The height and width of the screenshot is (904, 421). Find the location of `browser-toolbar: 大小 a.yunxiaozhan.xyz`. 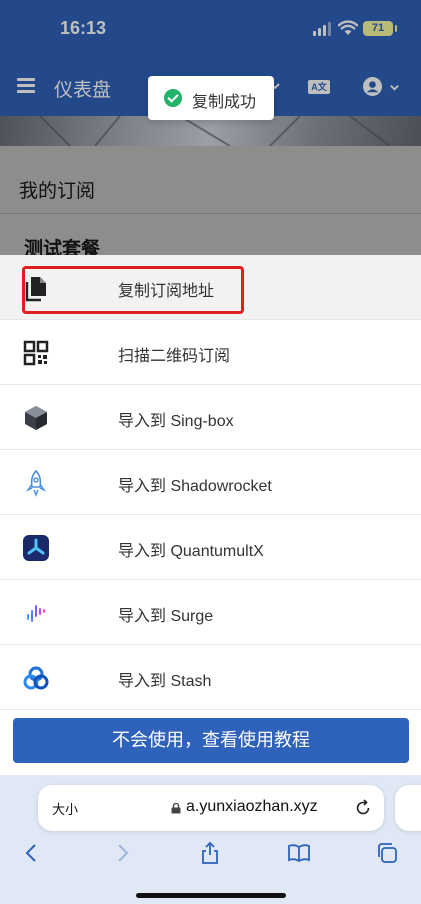

browser-toolbar: 大小 a.yunxiaozhan.xyz is located at coordinates (210, 839).